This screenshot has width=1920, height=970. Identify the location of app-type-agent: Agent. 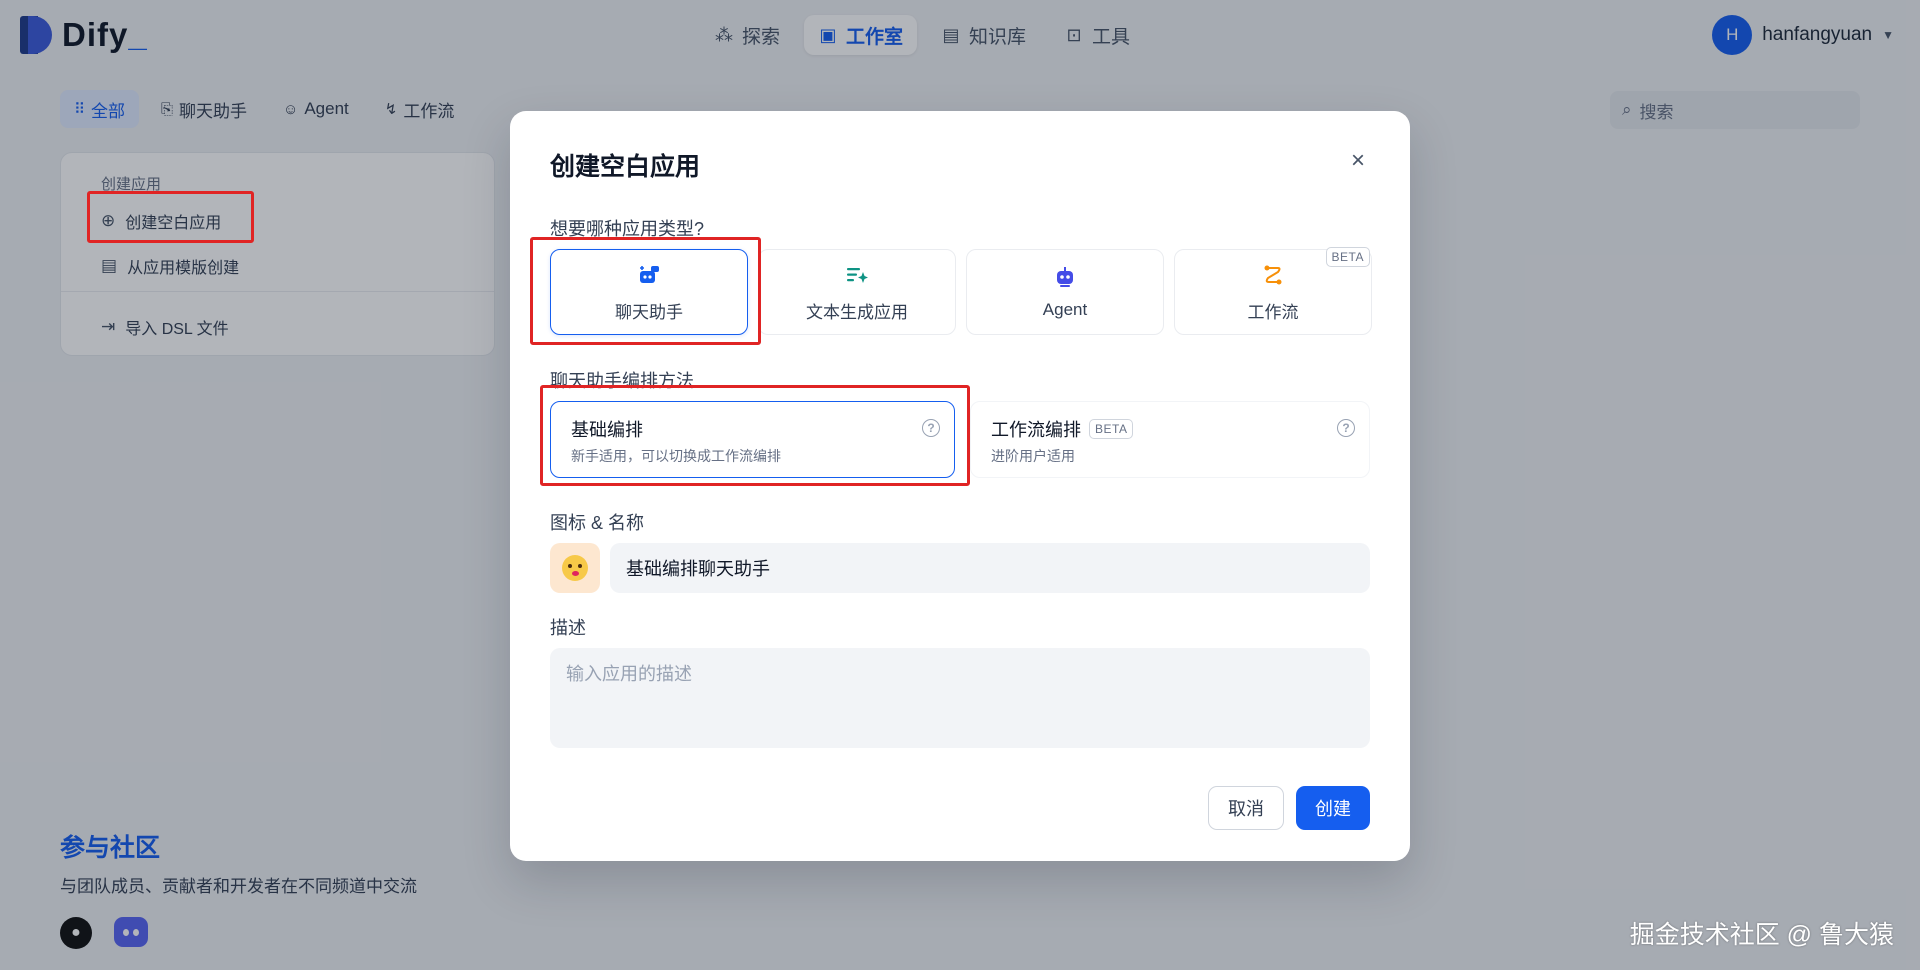
(1065, 292).